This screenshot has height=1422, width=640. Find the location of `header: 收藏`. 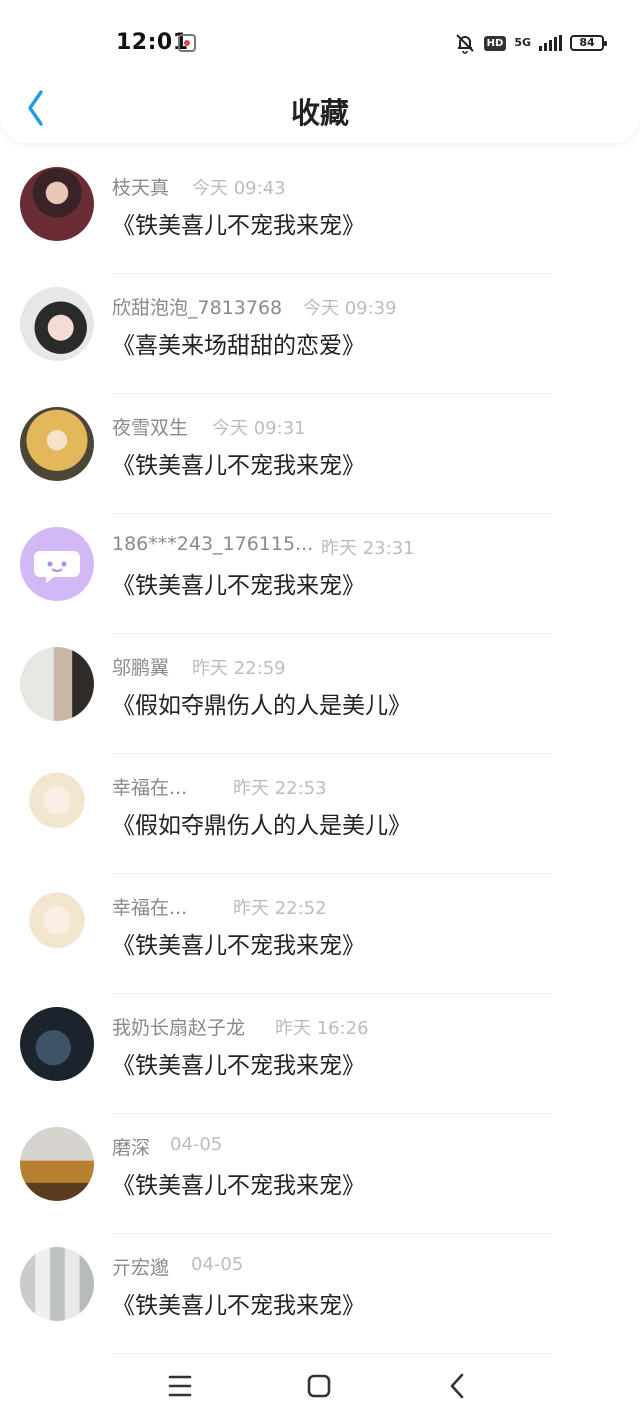

header: 收藏 is located at coordinates (320, 109).